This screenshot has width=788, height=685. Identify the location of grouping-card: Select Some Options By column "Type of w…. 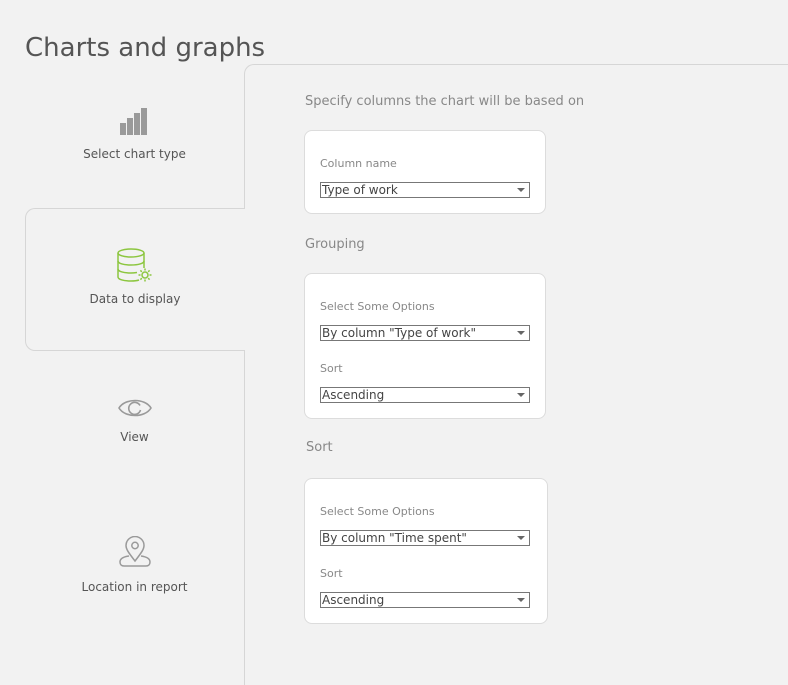
(425, 346).